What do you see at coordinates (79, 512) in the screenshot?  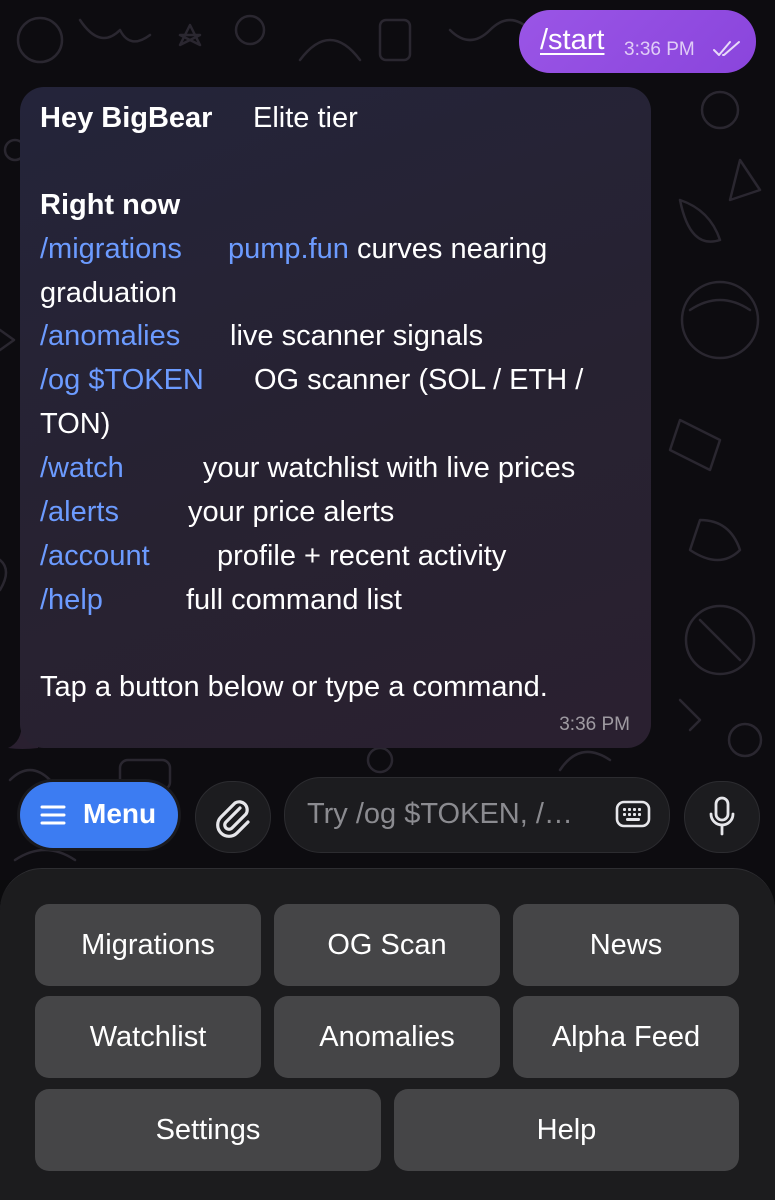 I see `command-link-alerts: /alerts` at bounding box center [79, 512].